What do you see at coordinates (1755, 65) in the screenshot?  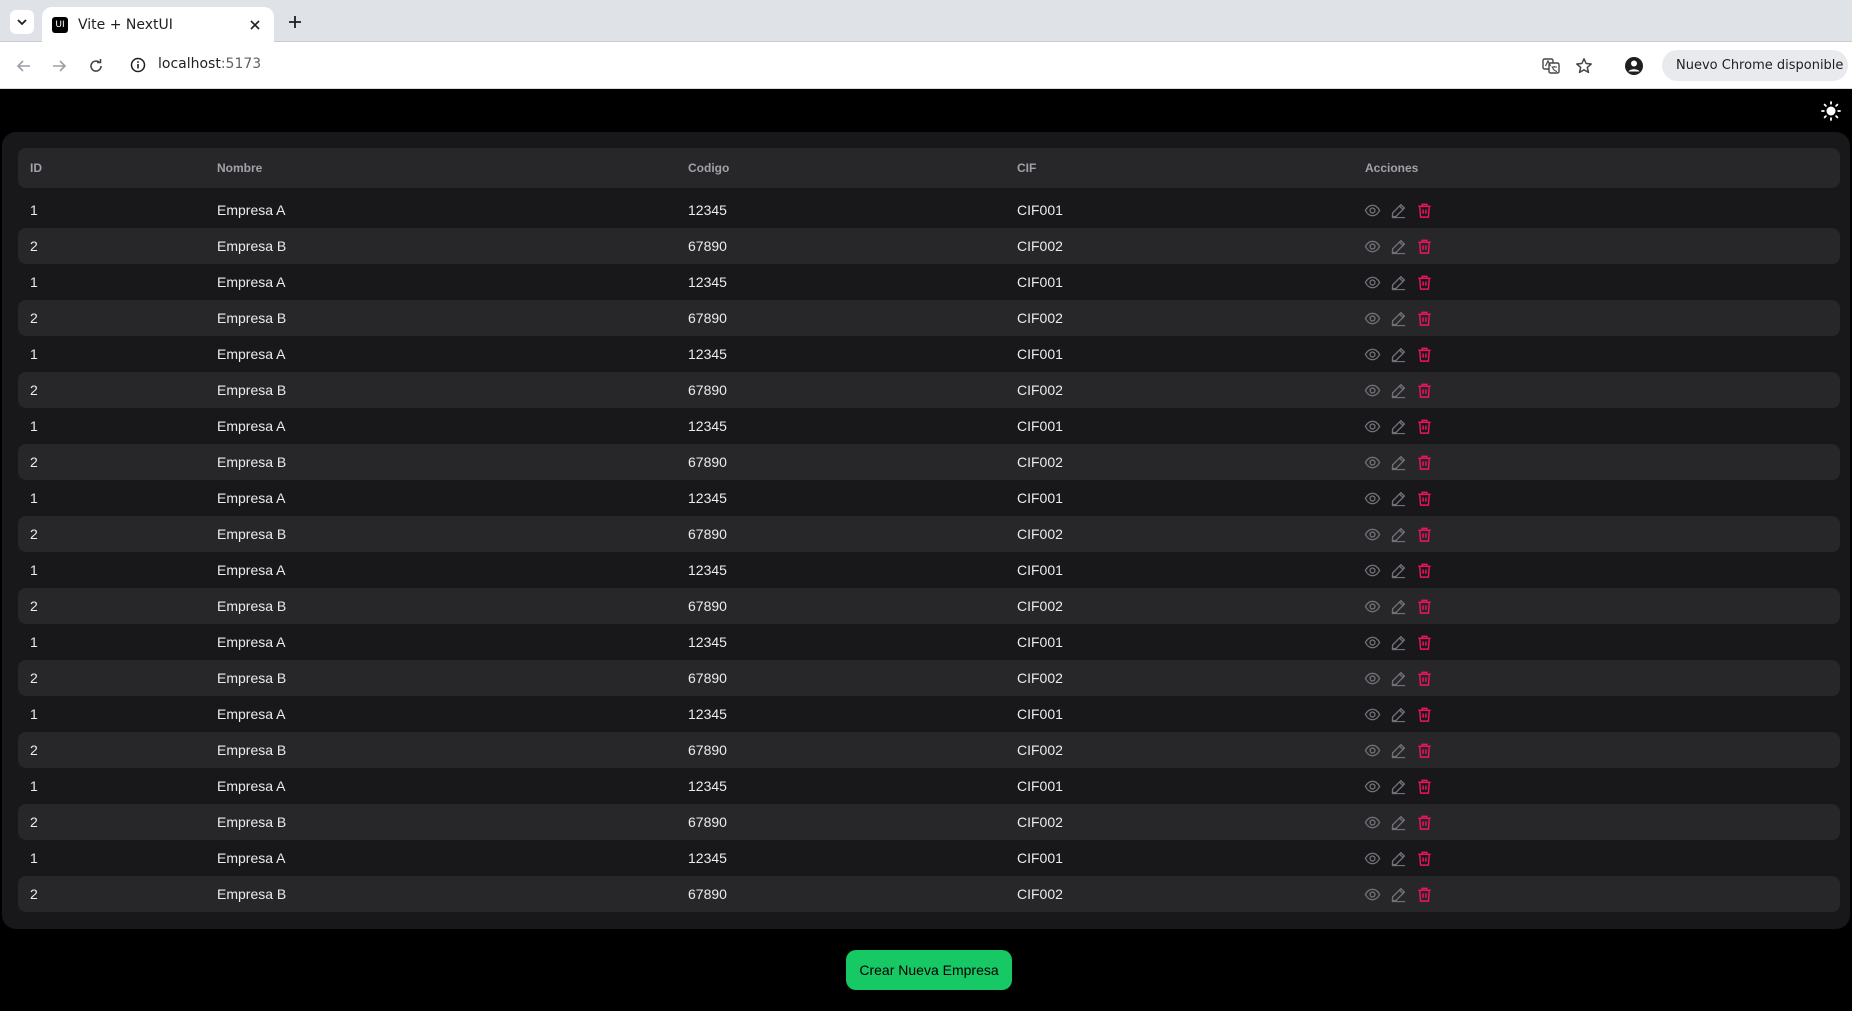 I see `chrome-update-button: Nuevo Chrome disponible` at bounding box center [1755, 65].